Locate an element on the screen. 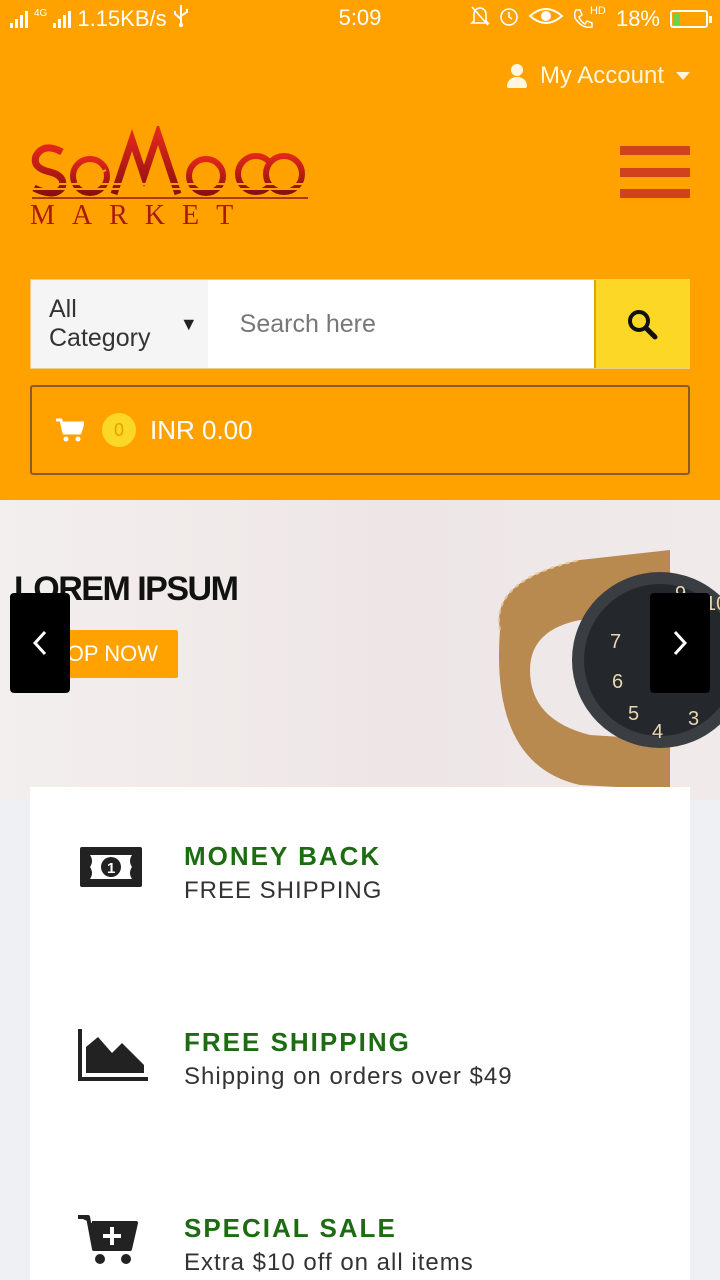 This screenshot has height=1280, width=720. chevron-down-icon is located at coordinates (683, 76).